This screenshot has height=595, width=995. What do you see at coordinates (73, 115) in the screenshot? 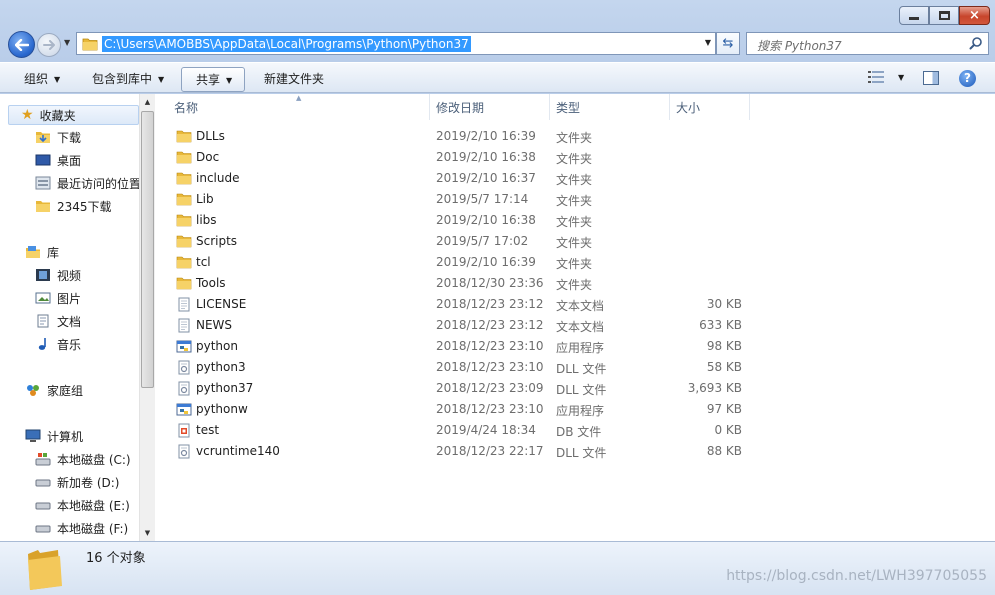
I see `nav-favorites: ★ 收藏夹` at bounding box center [73, 115].